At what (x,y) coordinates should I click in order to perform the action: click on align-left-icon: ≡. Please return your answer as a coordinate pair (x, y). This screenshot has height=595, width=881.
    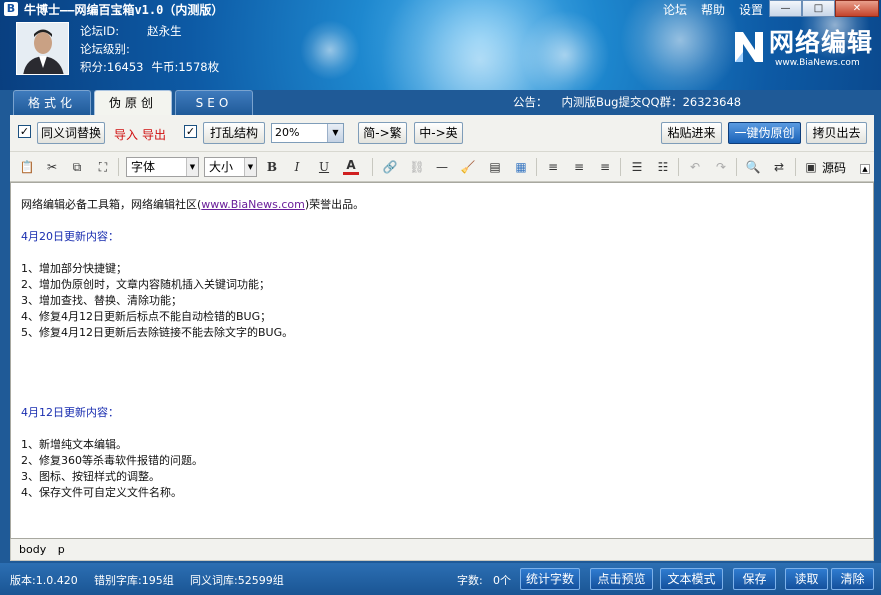
    Looking at the image, I should click on (553, 167).